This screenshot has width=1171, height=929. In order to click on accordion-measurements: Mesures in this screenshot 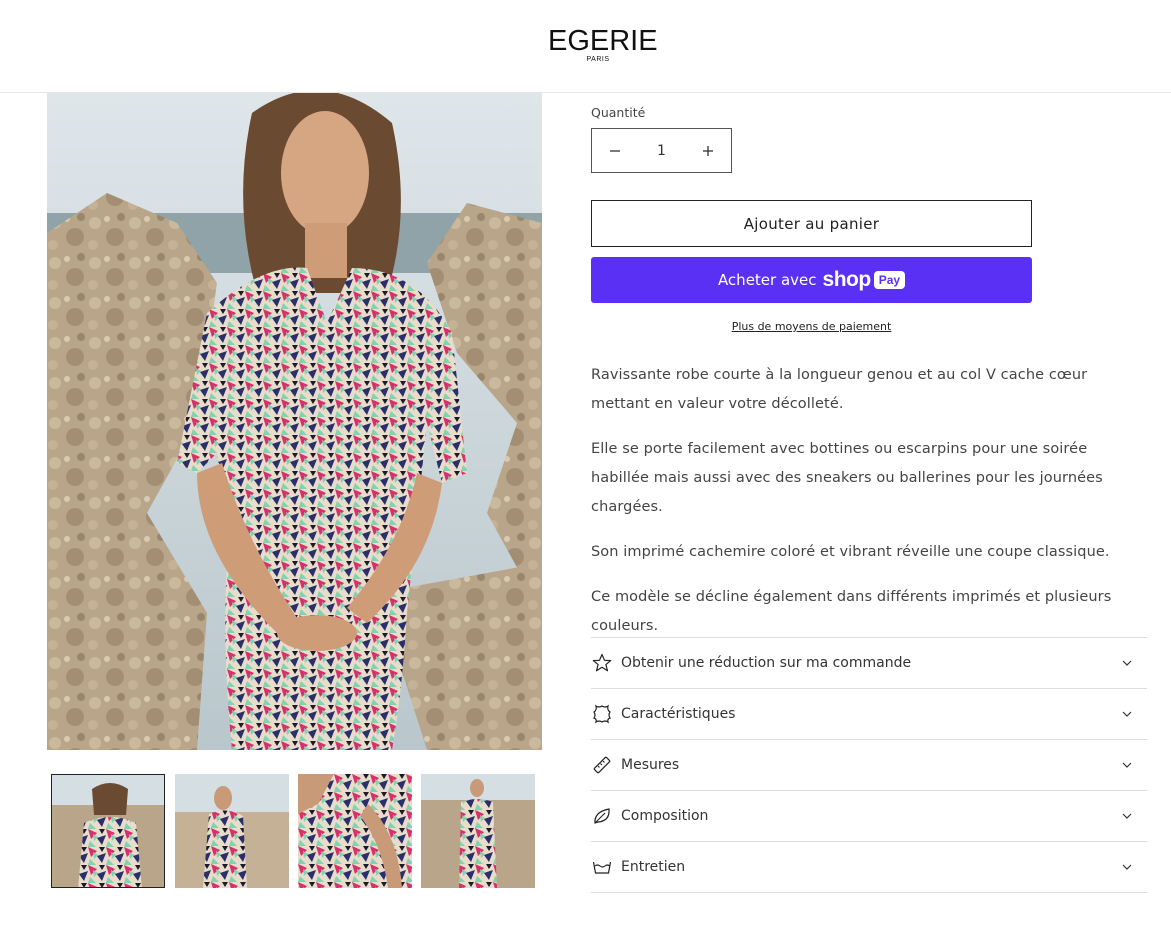, I will do `click(869, 764)`.